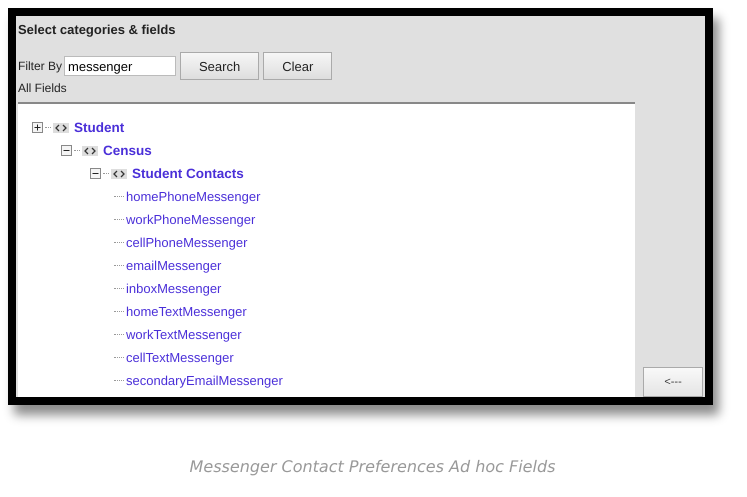  What do you see at coordinates (297, 66) in the screenshot?
I see `clear-button: Clear` at bounding box center [297, 66].